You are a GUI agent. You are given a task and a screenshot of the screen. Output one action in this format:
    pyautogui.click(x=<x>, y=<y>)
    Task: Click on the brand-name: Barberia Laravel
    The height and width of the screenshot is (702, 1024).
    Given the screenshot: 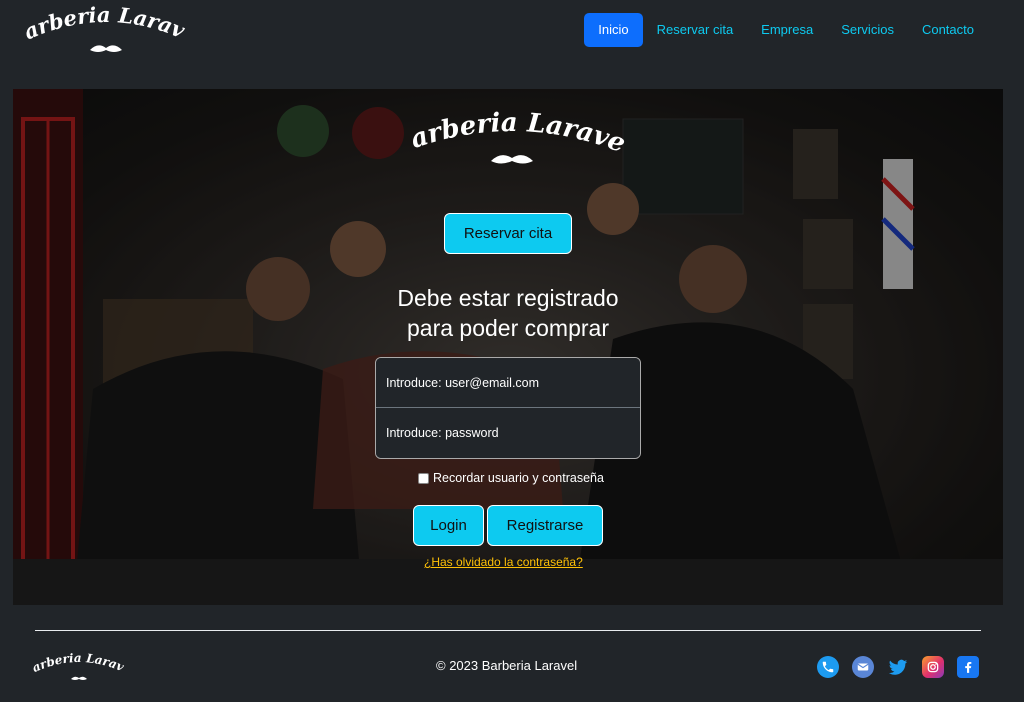 What is the action you would take?
    pyautogui.click(x=102, y=22)
    